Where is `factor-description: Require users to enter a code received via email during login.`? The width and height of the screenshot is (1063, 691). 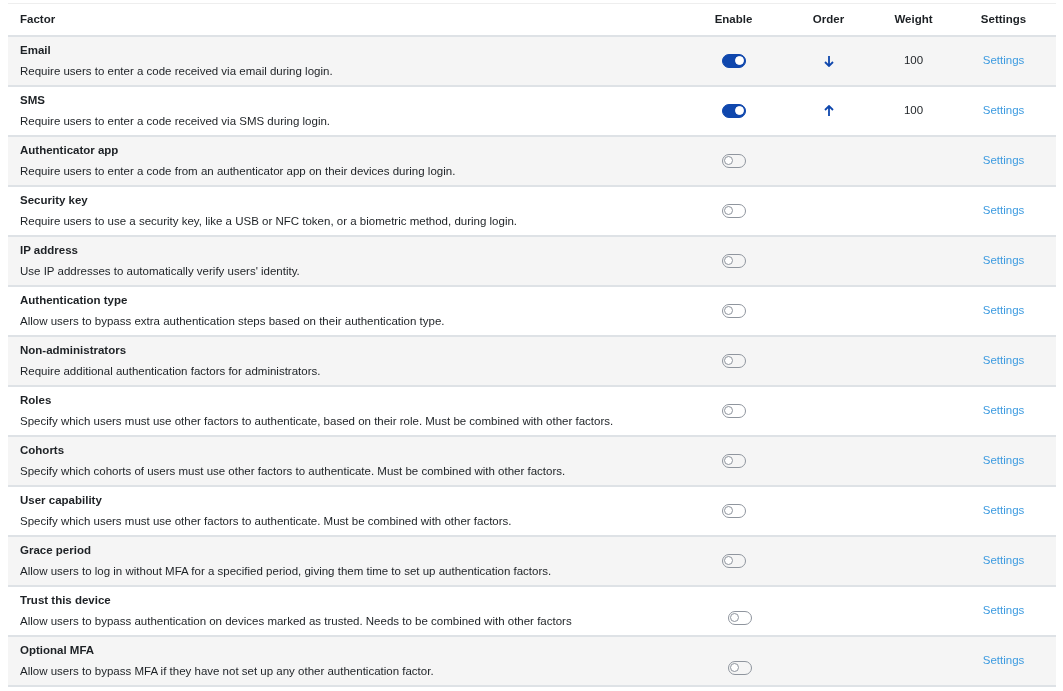 factor-description: Require users to enter a code received via email during login. is located at coordinates (177, 71).